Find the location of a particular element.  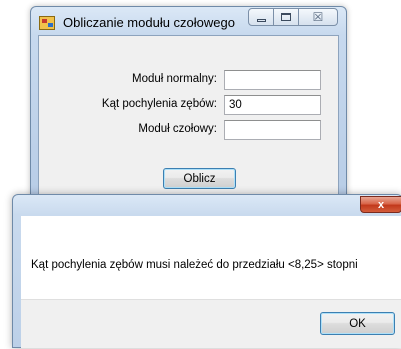

window-controls: ☒ is located at coordinates (293, 17).